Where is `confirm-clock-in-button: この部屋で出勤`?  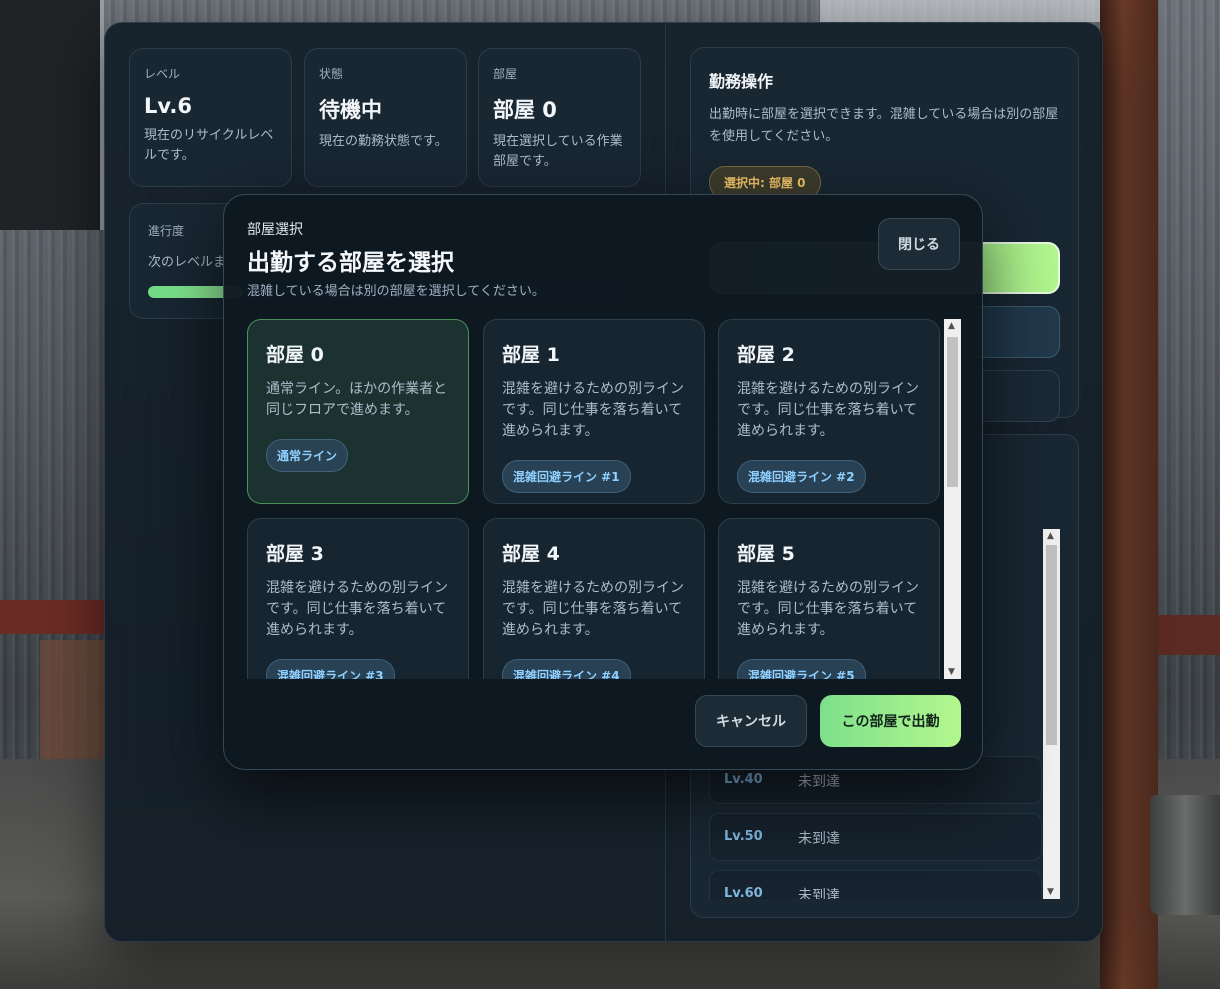 confirm-clock-in-button: この部屋で出勤 is located at coordinates (890, 721).